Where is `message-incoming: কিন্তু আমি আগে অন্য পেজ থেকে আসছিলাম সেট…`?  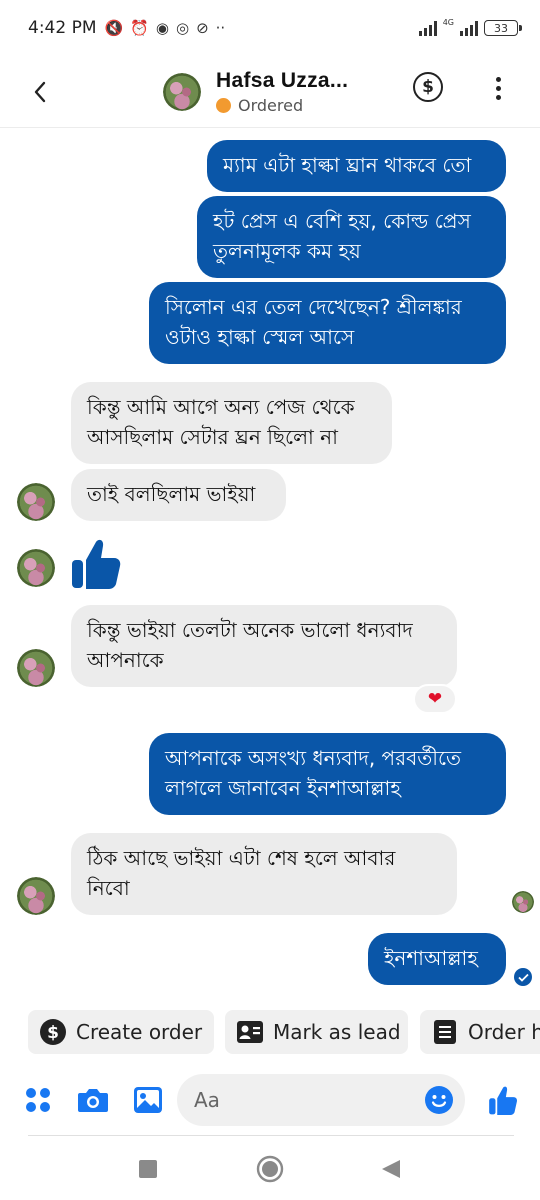 message-incoming: কিন্তু আমি আগে অন্য পেজ থেকে আসছিলাম সেট… is located at coordinates (231, 423).